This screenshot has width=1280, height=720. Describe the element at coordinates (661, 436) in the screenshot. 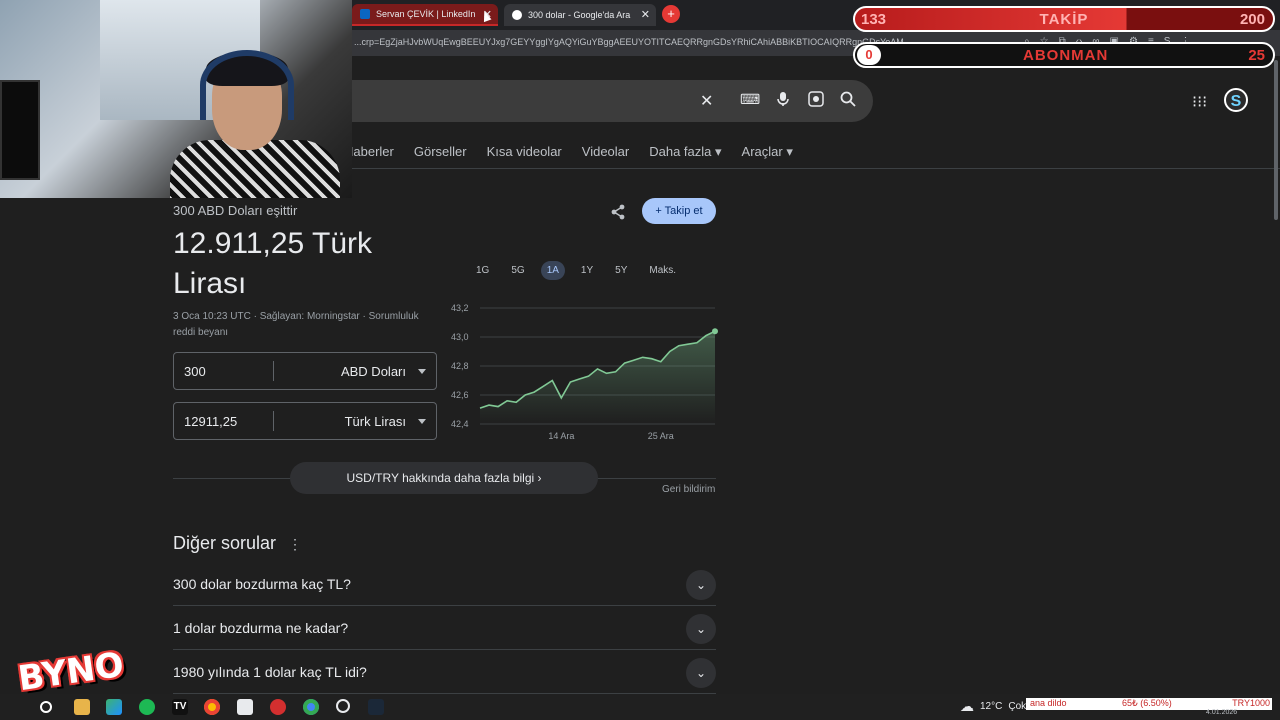

I see `x-tick-label: 25 Ara` at that location.